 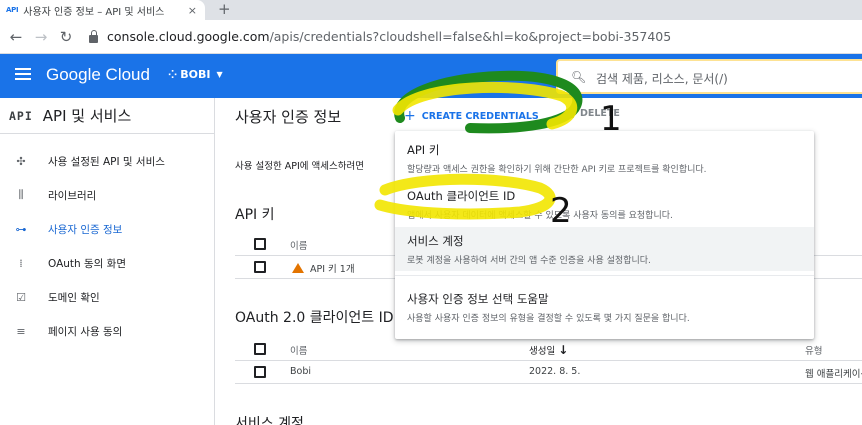 What do you see at coordinates (269, 420) in the screenshot?
I see `service-accounts-section-title: 서비스 계정` at bounding box center [269, 420].